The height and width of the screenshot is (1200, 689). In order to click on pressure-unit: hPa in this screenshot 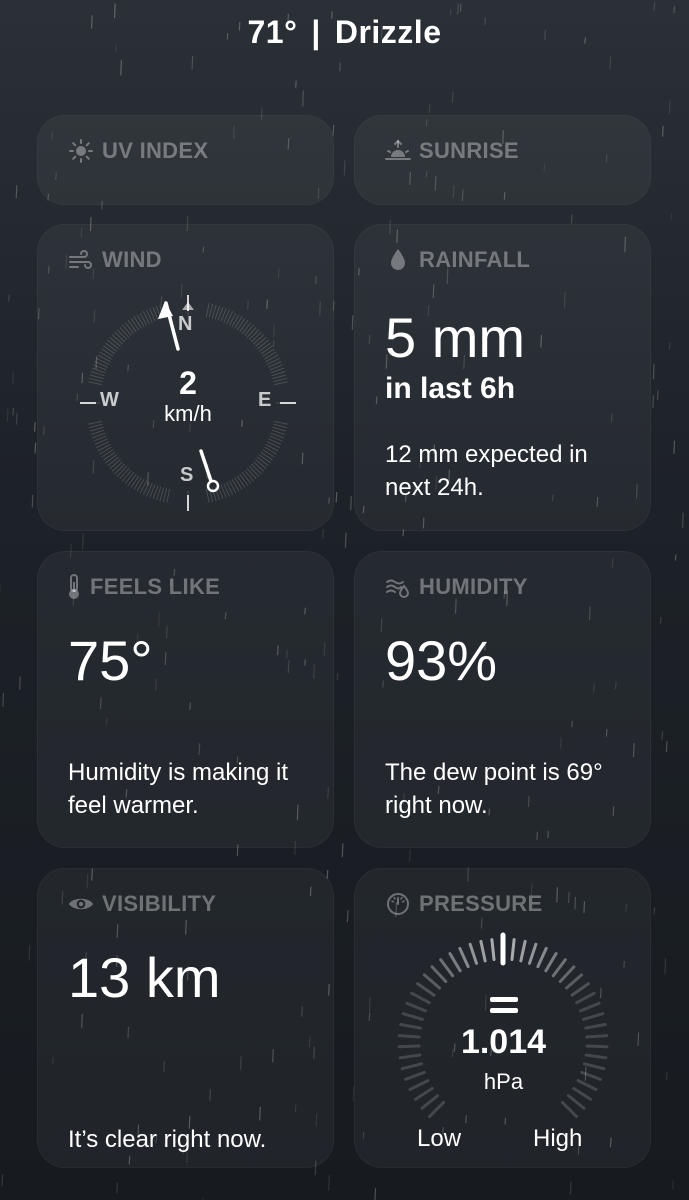, I will do `click(503, 1081)`.